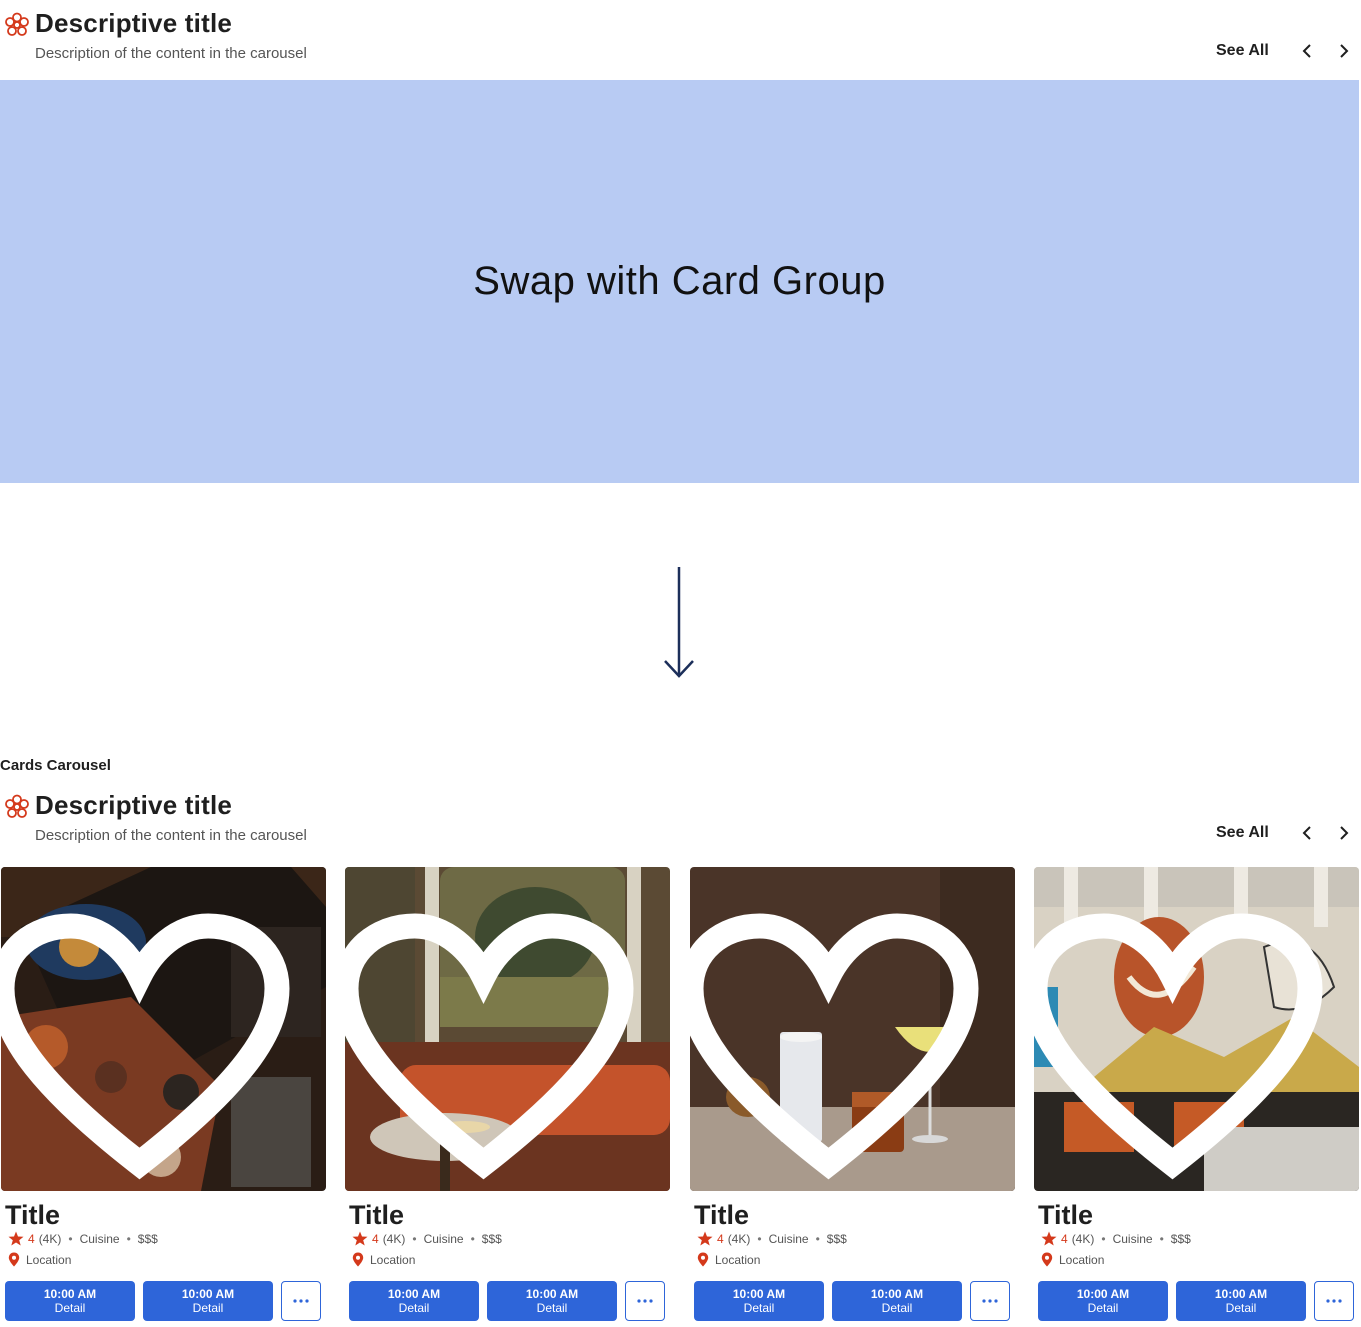 The image size is (1361, 1327). What do you see at coordinates (17, 24) in the screenshot?
I see `flower-icon` at bounding box center [17, 24].